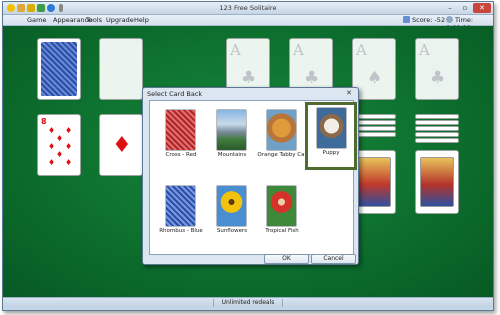 Image resolution: width=500 pixels, height=315 pixels. What do you see at coordinates (44, 121) in the screenshot?
I see `card-rank: 8` at bounding box center [44, 121].